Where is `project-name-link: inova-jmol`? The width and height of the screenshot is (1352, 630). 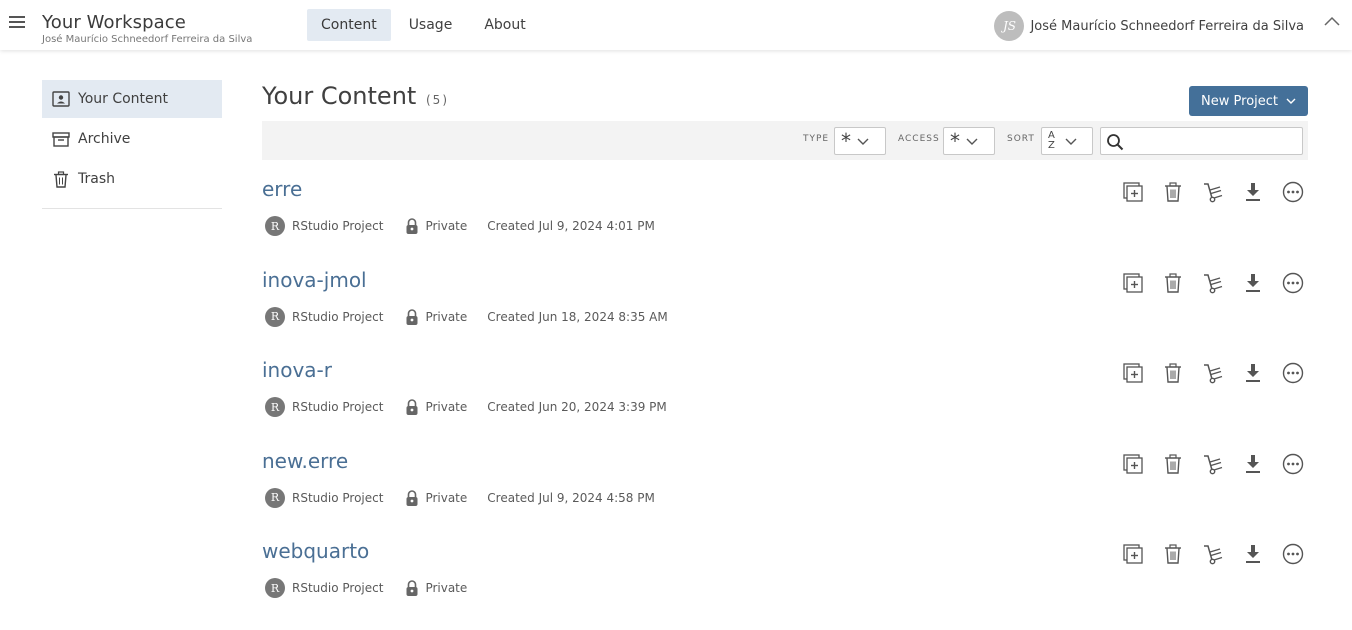
project-name-link: inova-jmol is located at coordinates (314, 280).